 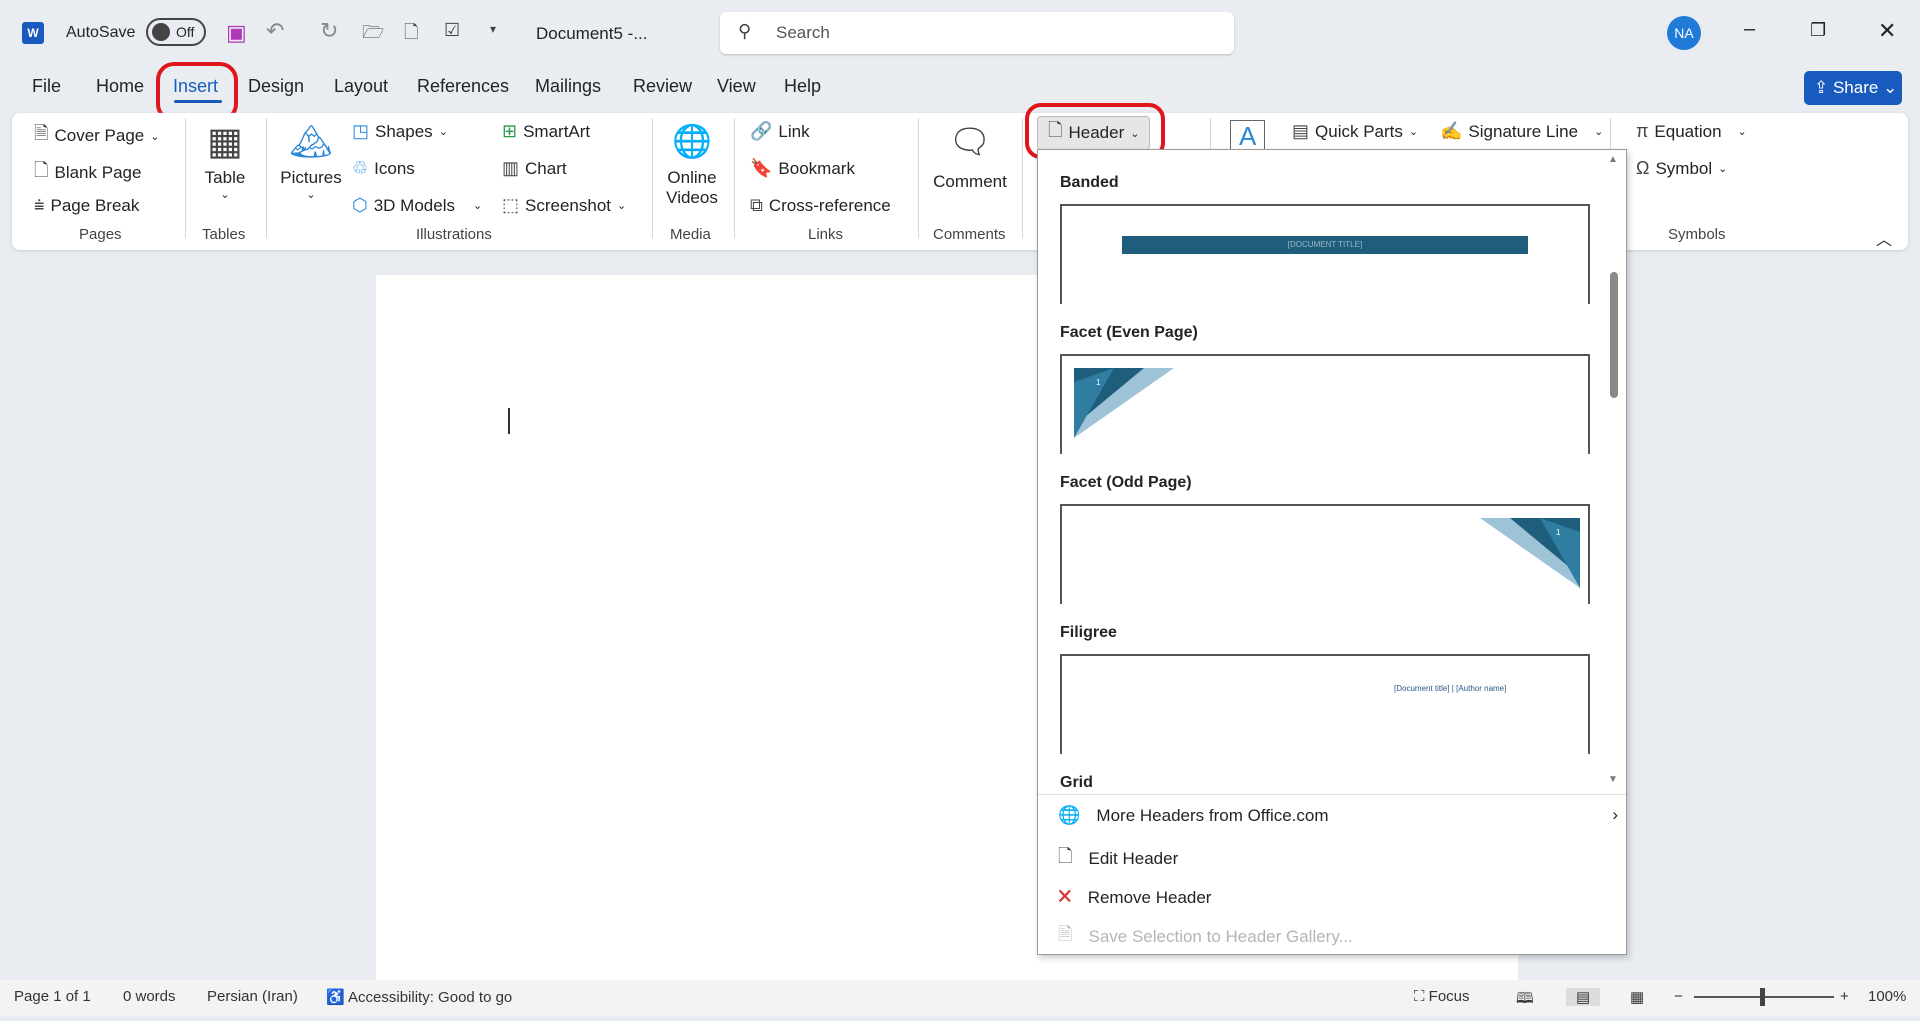 What do you see at coordinates (360, 205) in the screenshot?
I see `3d-models-icon: ⬡` at bounding box center [360, 205].